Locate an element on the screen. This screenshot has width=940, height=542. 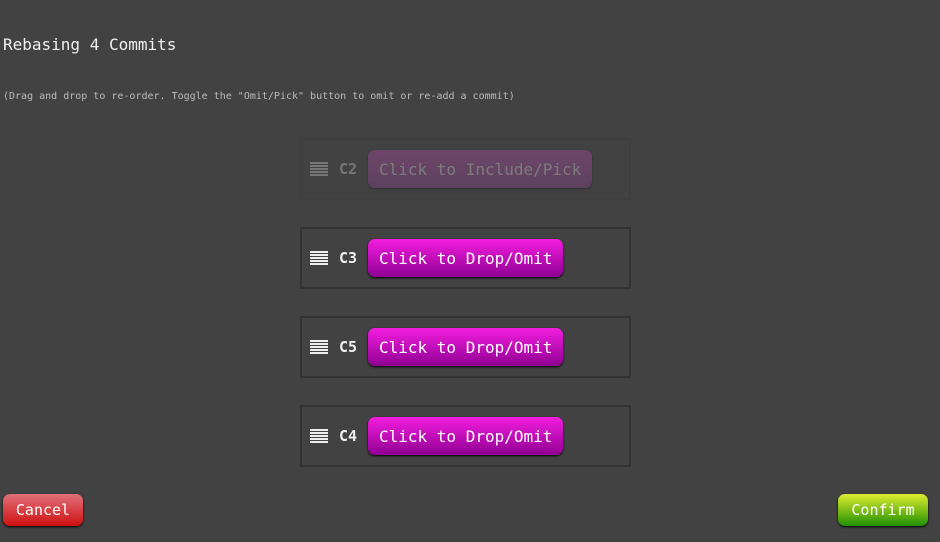
commit-row-c5: C5 Click to Drop/Omit is located at coordinates (465, 347).